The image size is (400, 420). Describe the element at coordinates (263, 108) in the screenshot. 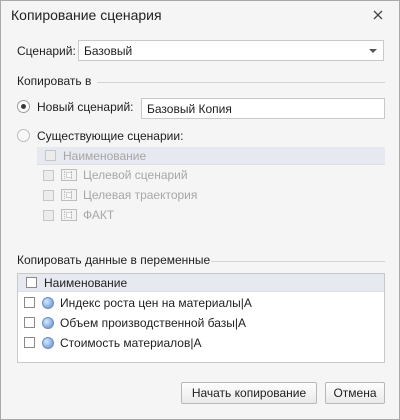

I see `new-scenario-name-input: Базовый Копия` at that location.